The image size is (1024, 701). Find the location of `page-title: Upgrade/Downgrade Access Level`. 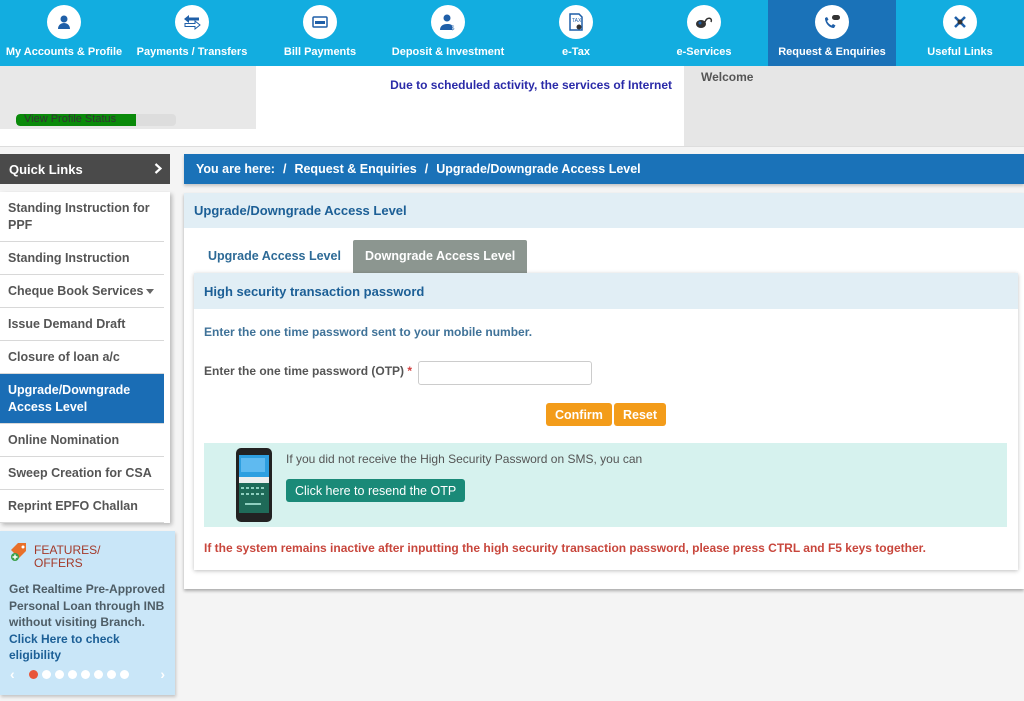

page-title: Upgrade/Downgrade Access Level is located at coordinates (604, 210).